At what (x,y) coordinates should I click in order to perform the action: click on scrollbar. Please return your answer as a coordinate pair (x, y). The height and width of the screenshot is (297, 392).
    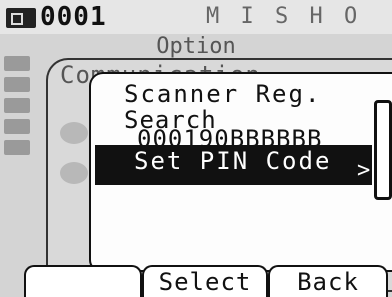
    Looking at the image, I should click on (383, 150).